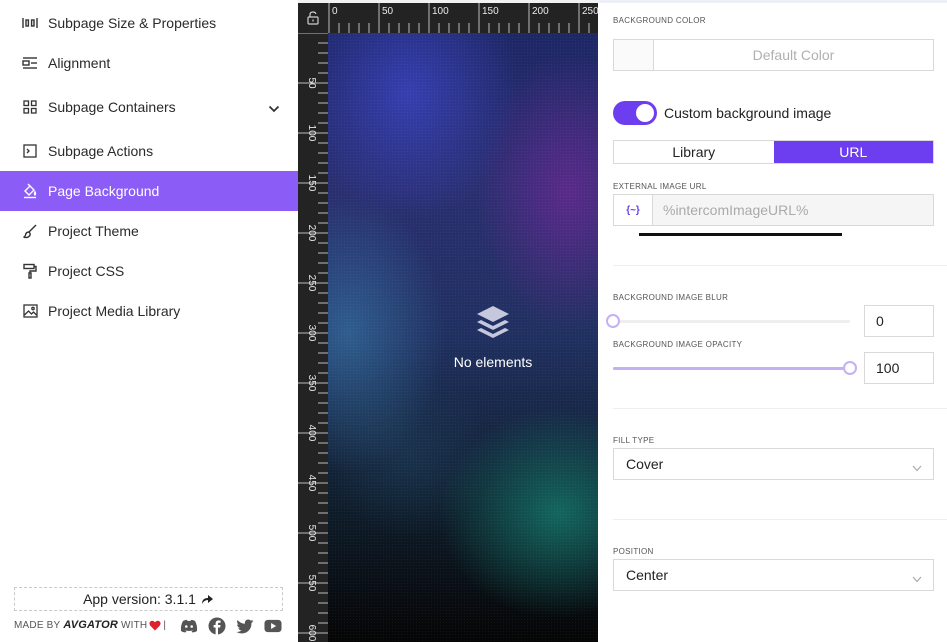  What do you see at coordinates (132, 23) in the screenshot?
I see `sidebar-item-label: Subpage Size & Properties` at bounding box center [132, 23].